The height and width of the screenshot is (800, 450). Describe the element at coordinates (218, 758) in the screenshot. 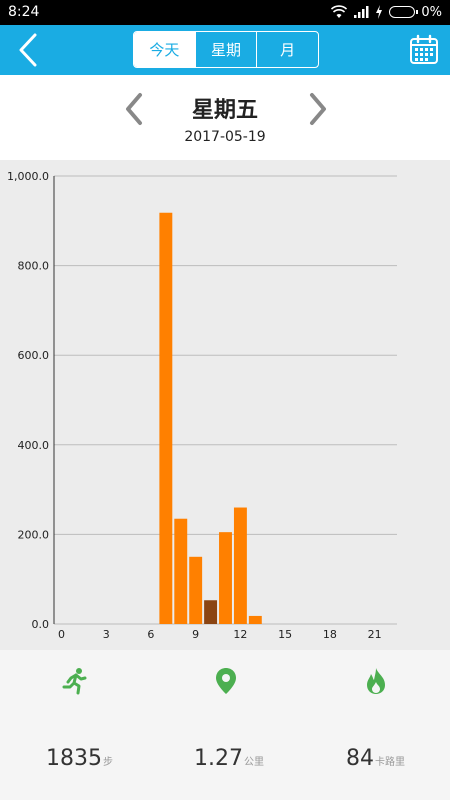

I see `distance-value: 1.27` at that location.